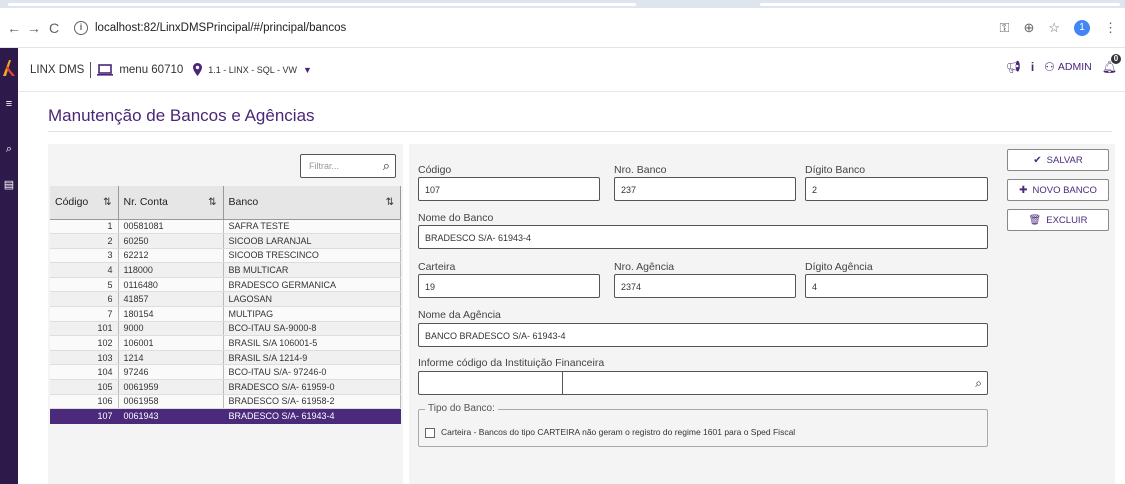 This screenshot has width=1125, height=484. Describe the element at coordinates (9, 266) in the screenshot. I see `app-sidebar: ≡ ⌕ ▤` at that location.